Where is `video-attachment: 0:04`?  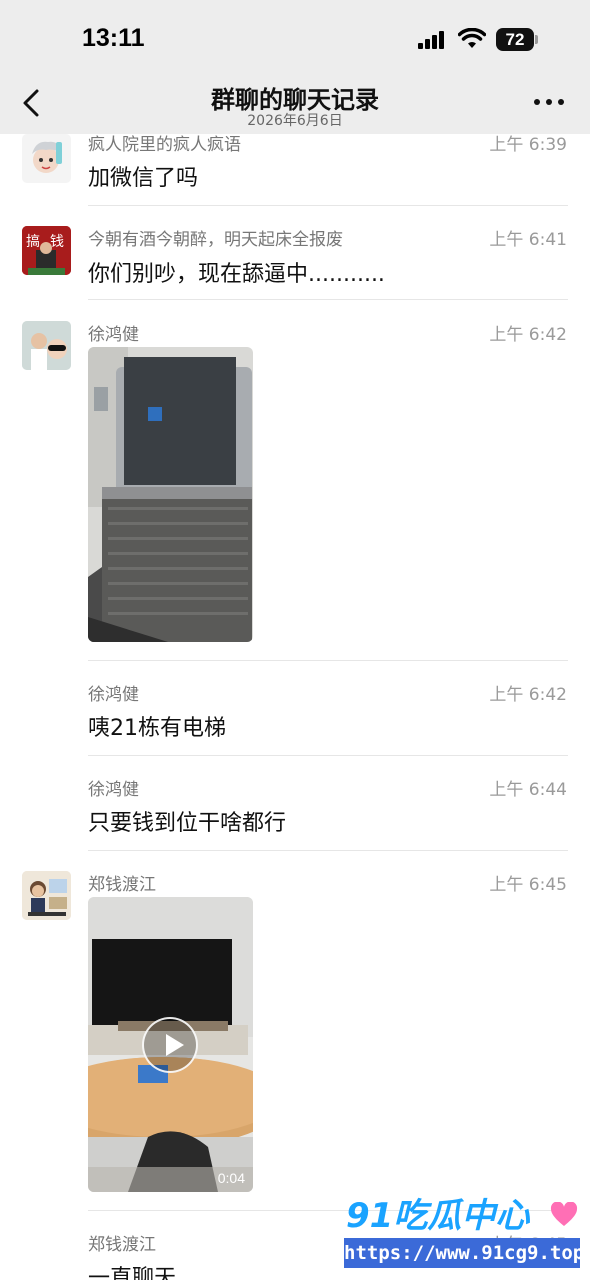 video-attachment: 0:04 is located at coordinates (170, 1044).